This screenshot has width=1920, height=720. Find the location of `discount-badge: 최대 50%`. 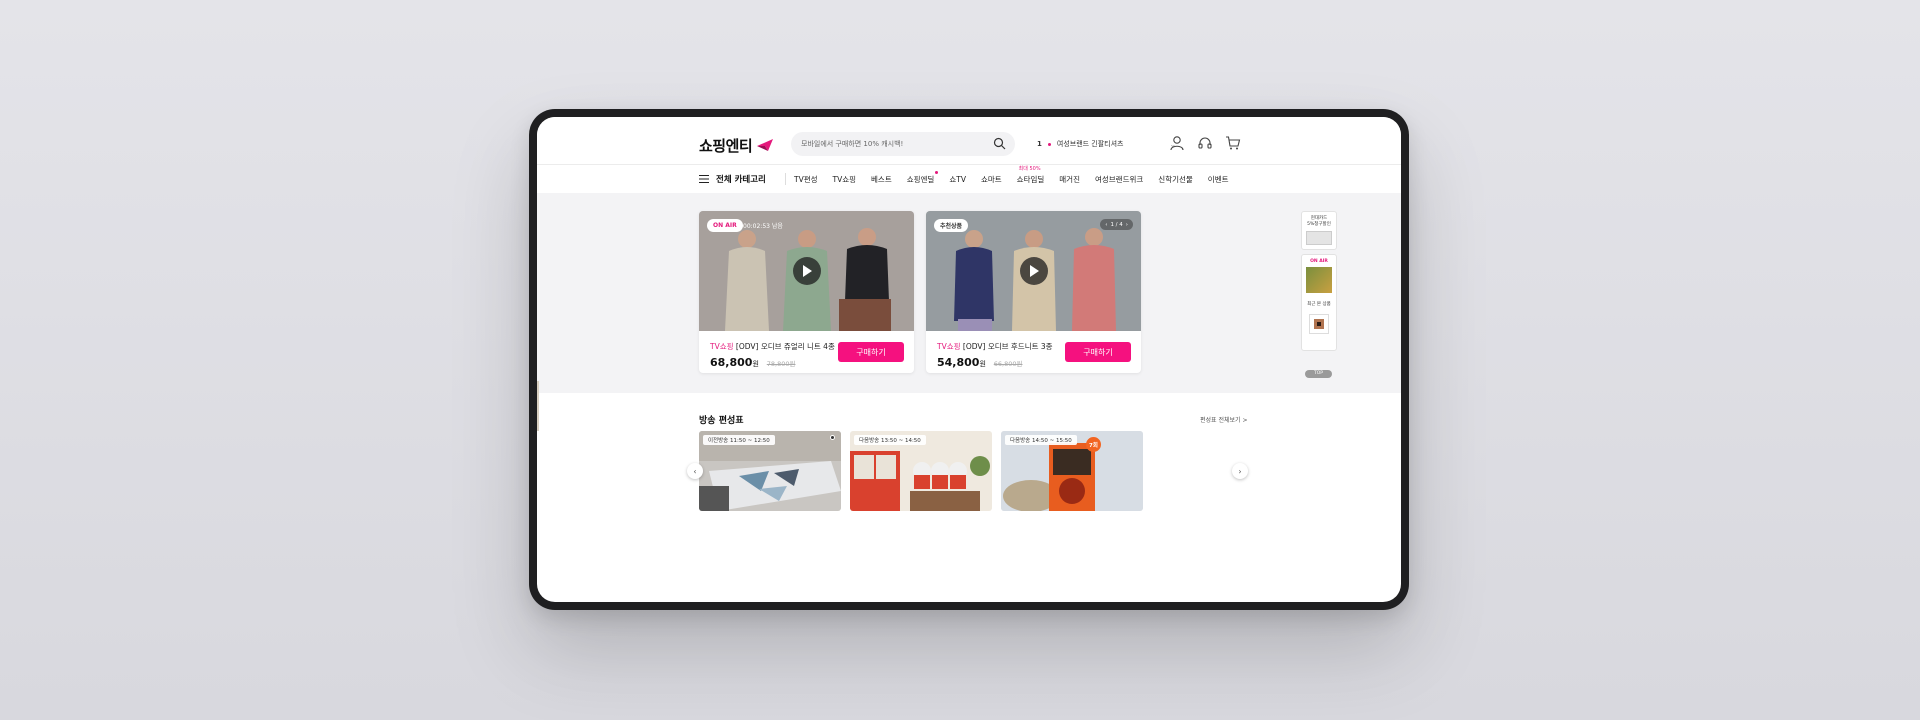

discount-badge: 최대 50% is located at coordinates (1029, 168).